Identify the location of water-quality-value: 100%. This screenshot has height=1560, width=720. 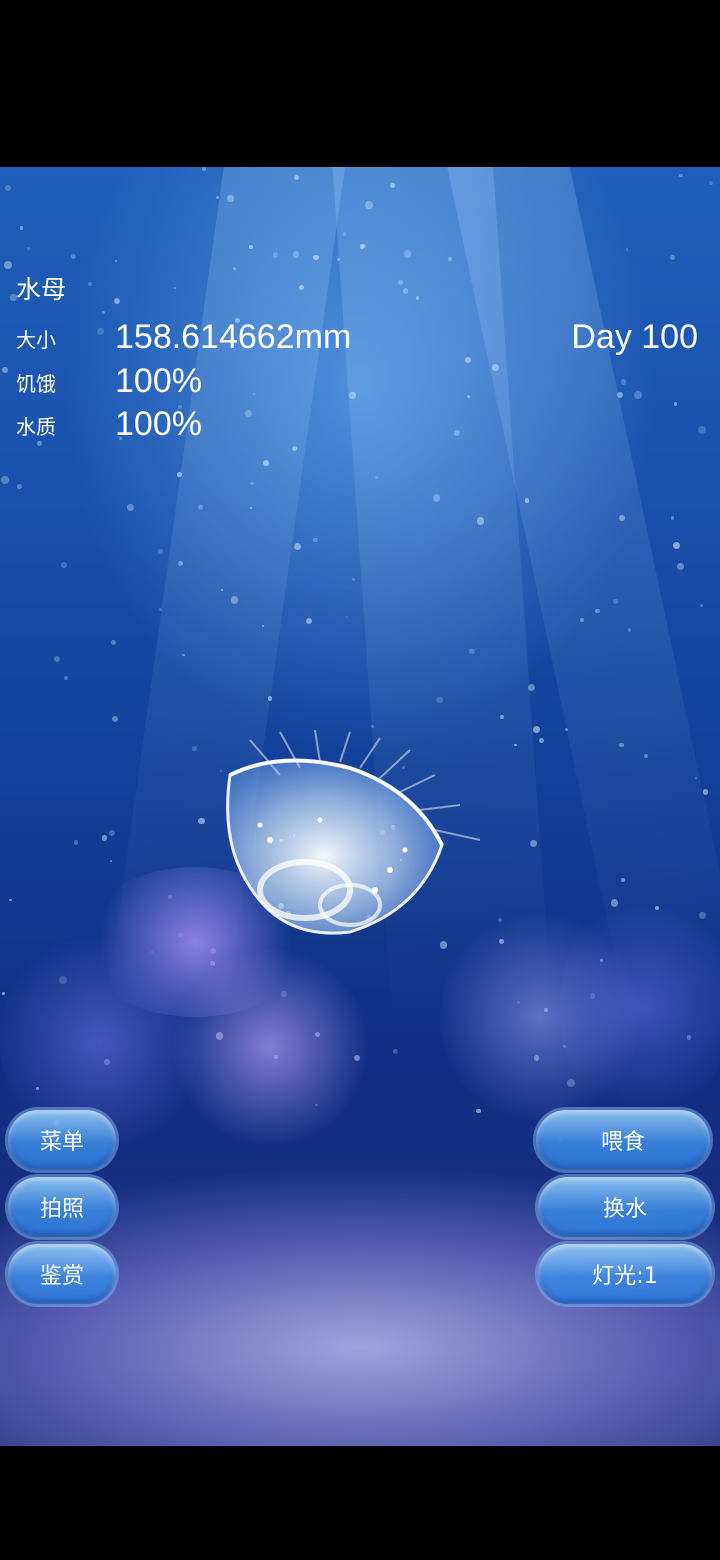
(158, 424).